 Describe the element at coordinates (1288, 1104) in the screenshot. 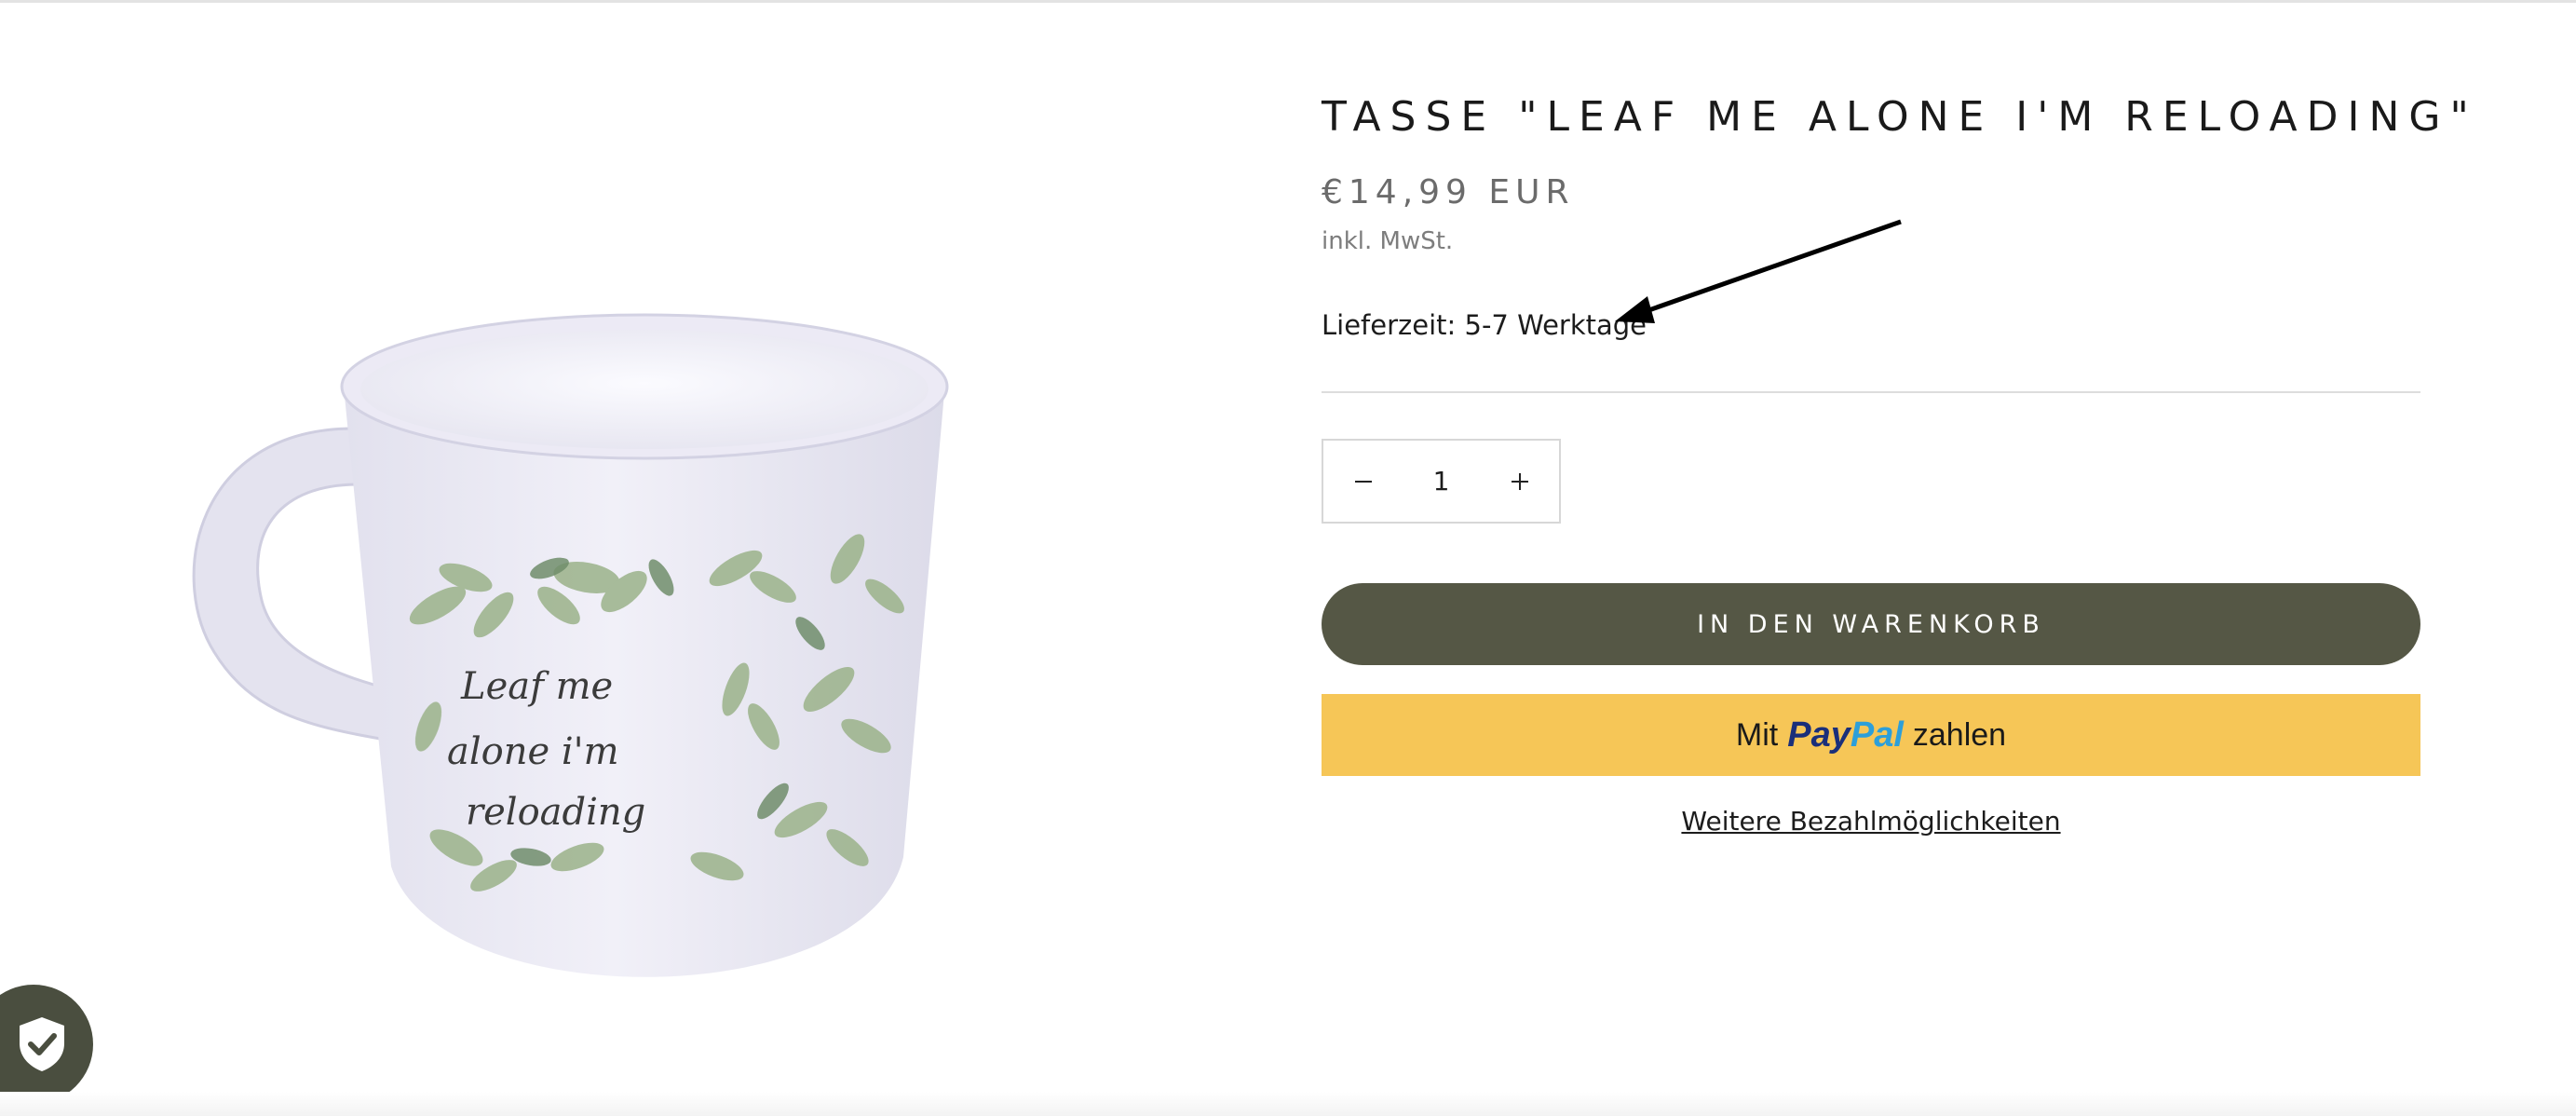

I see `bottom-edge` at that location.